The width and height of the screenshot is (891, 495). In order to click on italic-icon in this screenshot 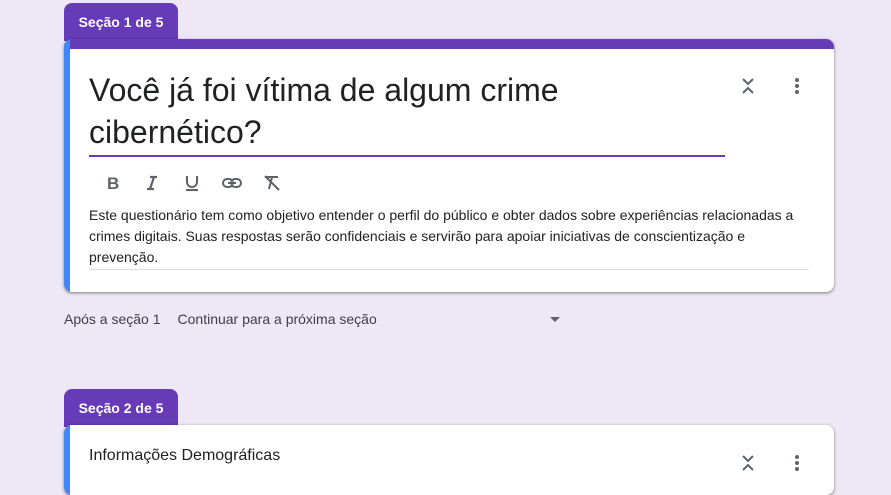, I will do `click(152, 183)`.